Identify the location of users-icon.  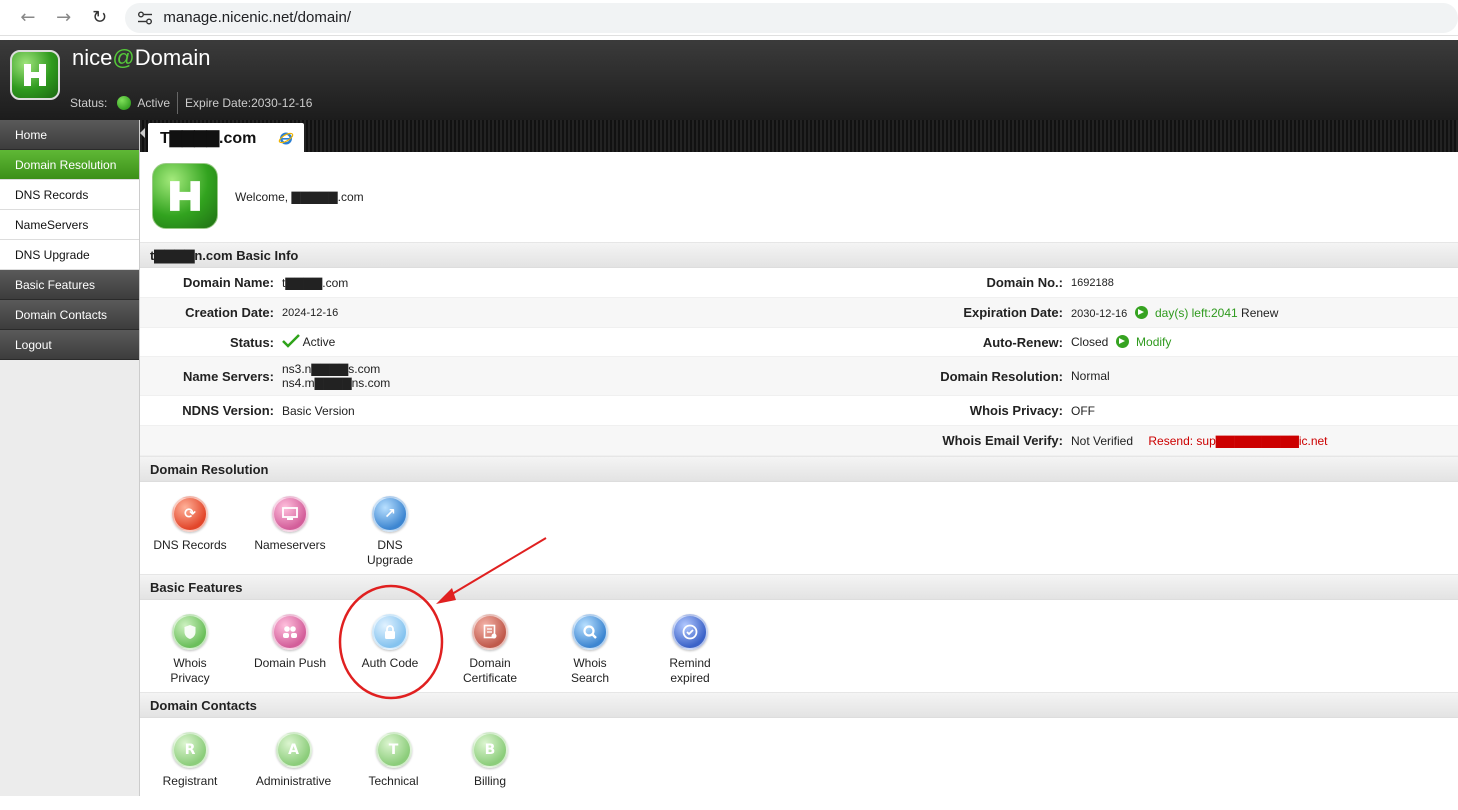
(290, 632).